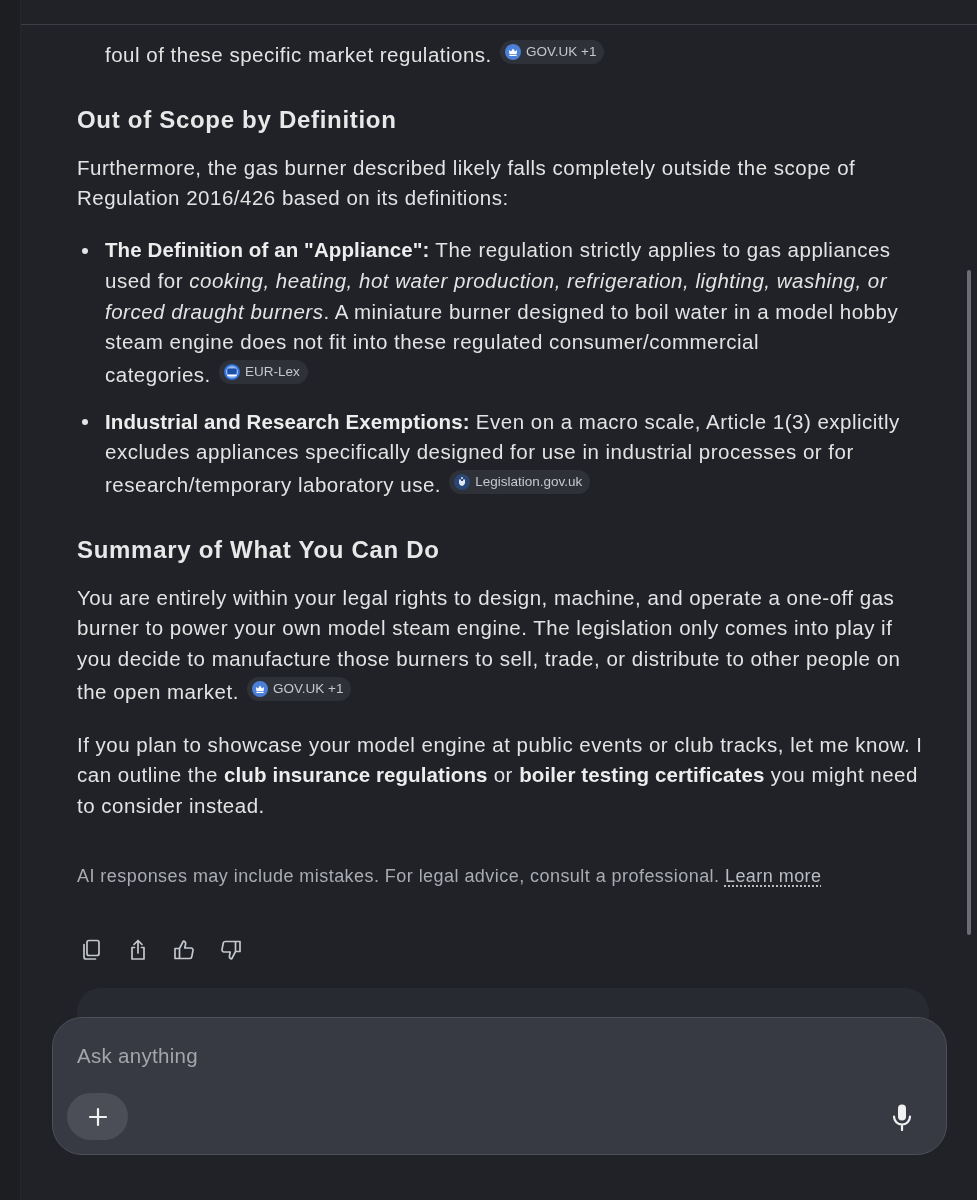 This screenshot has height=1200, width=977. I want to click on bullet-text: Industrial and Research Exemptions: Even on a macro scale, Article 1(3) explicitly excludes appliances specifically designed for use in industrial processes or for research/temporary laboratory use. Legislation.gov.uk, so click(503, 453).